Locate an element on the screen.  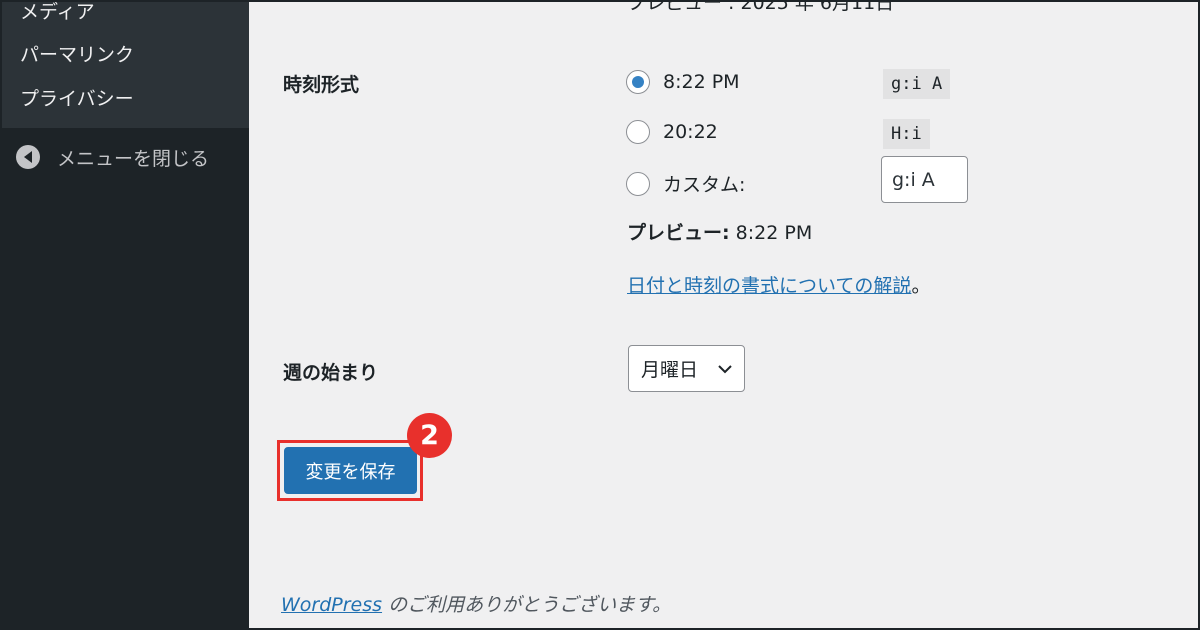
option-label: 8:22 PM is located at coordinates (701, 82).